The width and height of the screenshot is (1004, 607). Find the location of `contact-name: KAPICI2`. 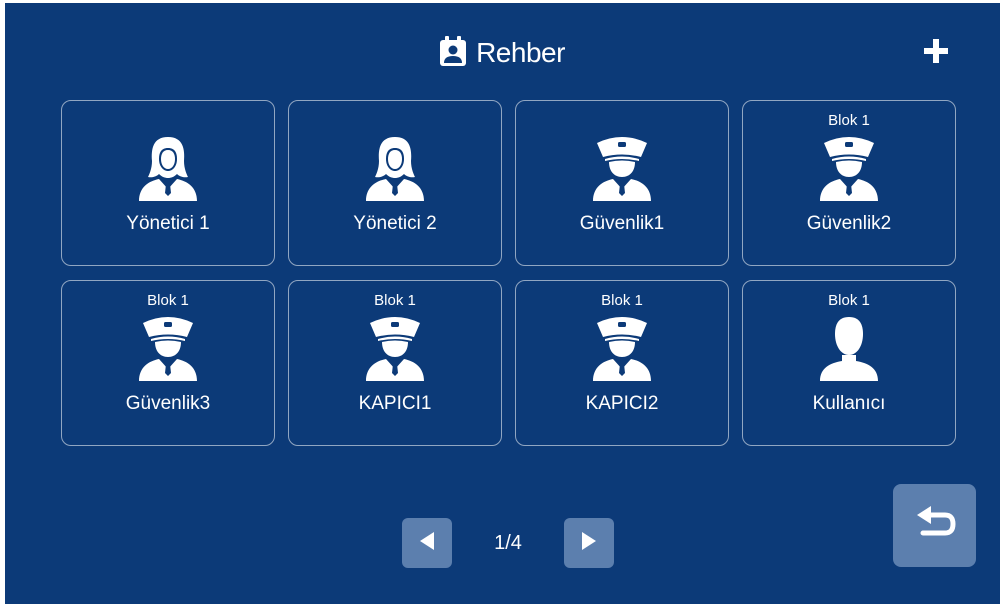

contact-name: KAPICI2 is located at coordinates (622, 403).